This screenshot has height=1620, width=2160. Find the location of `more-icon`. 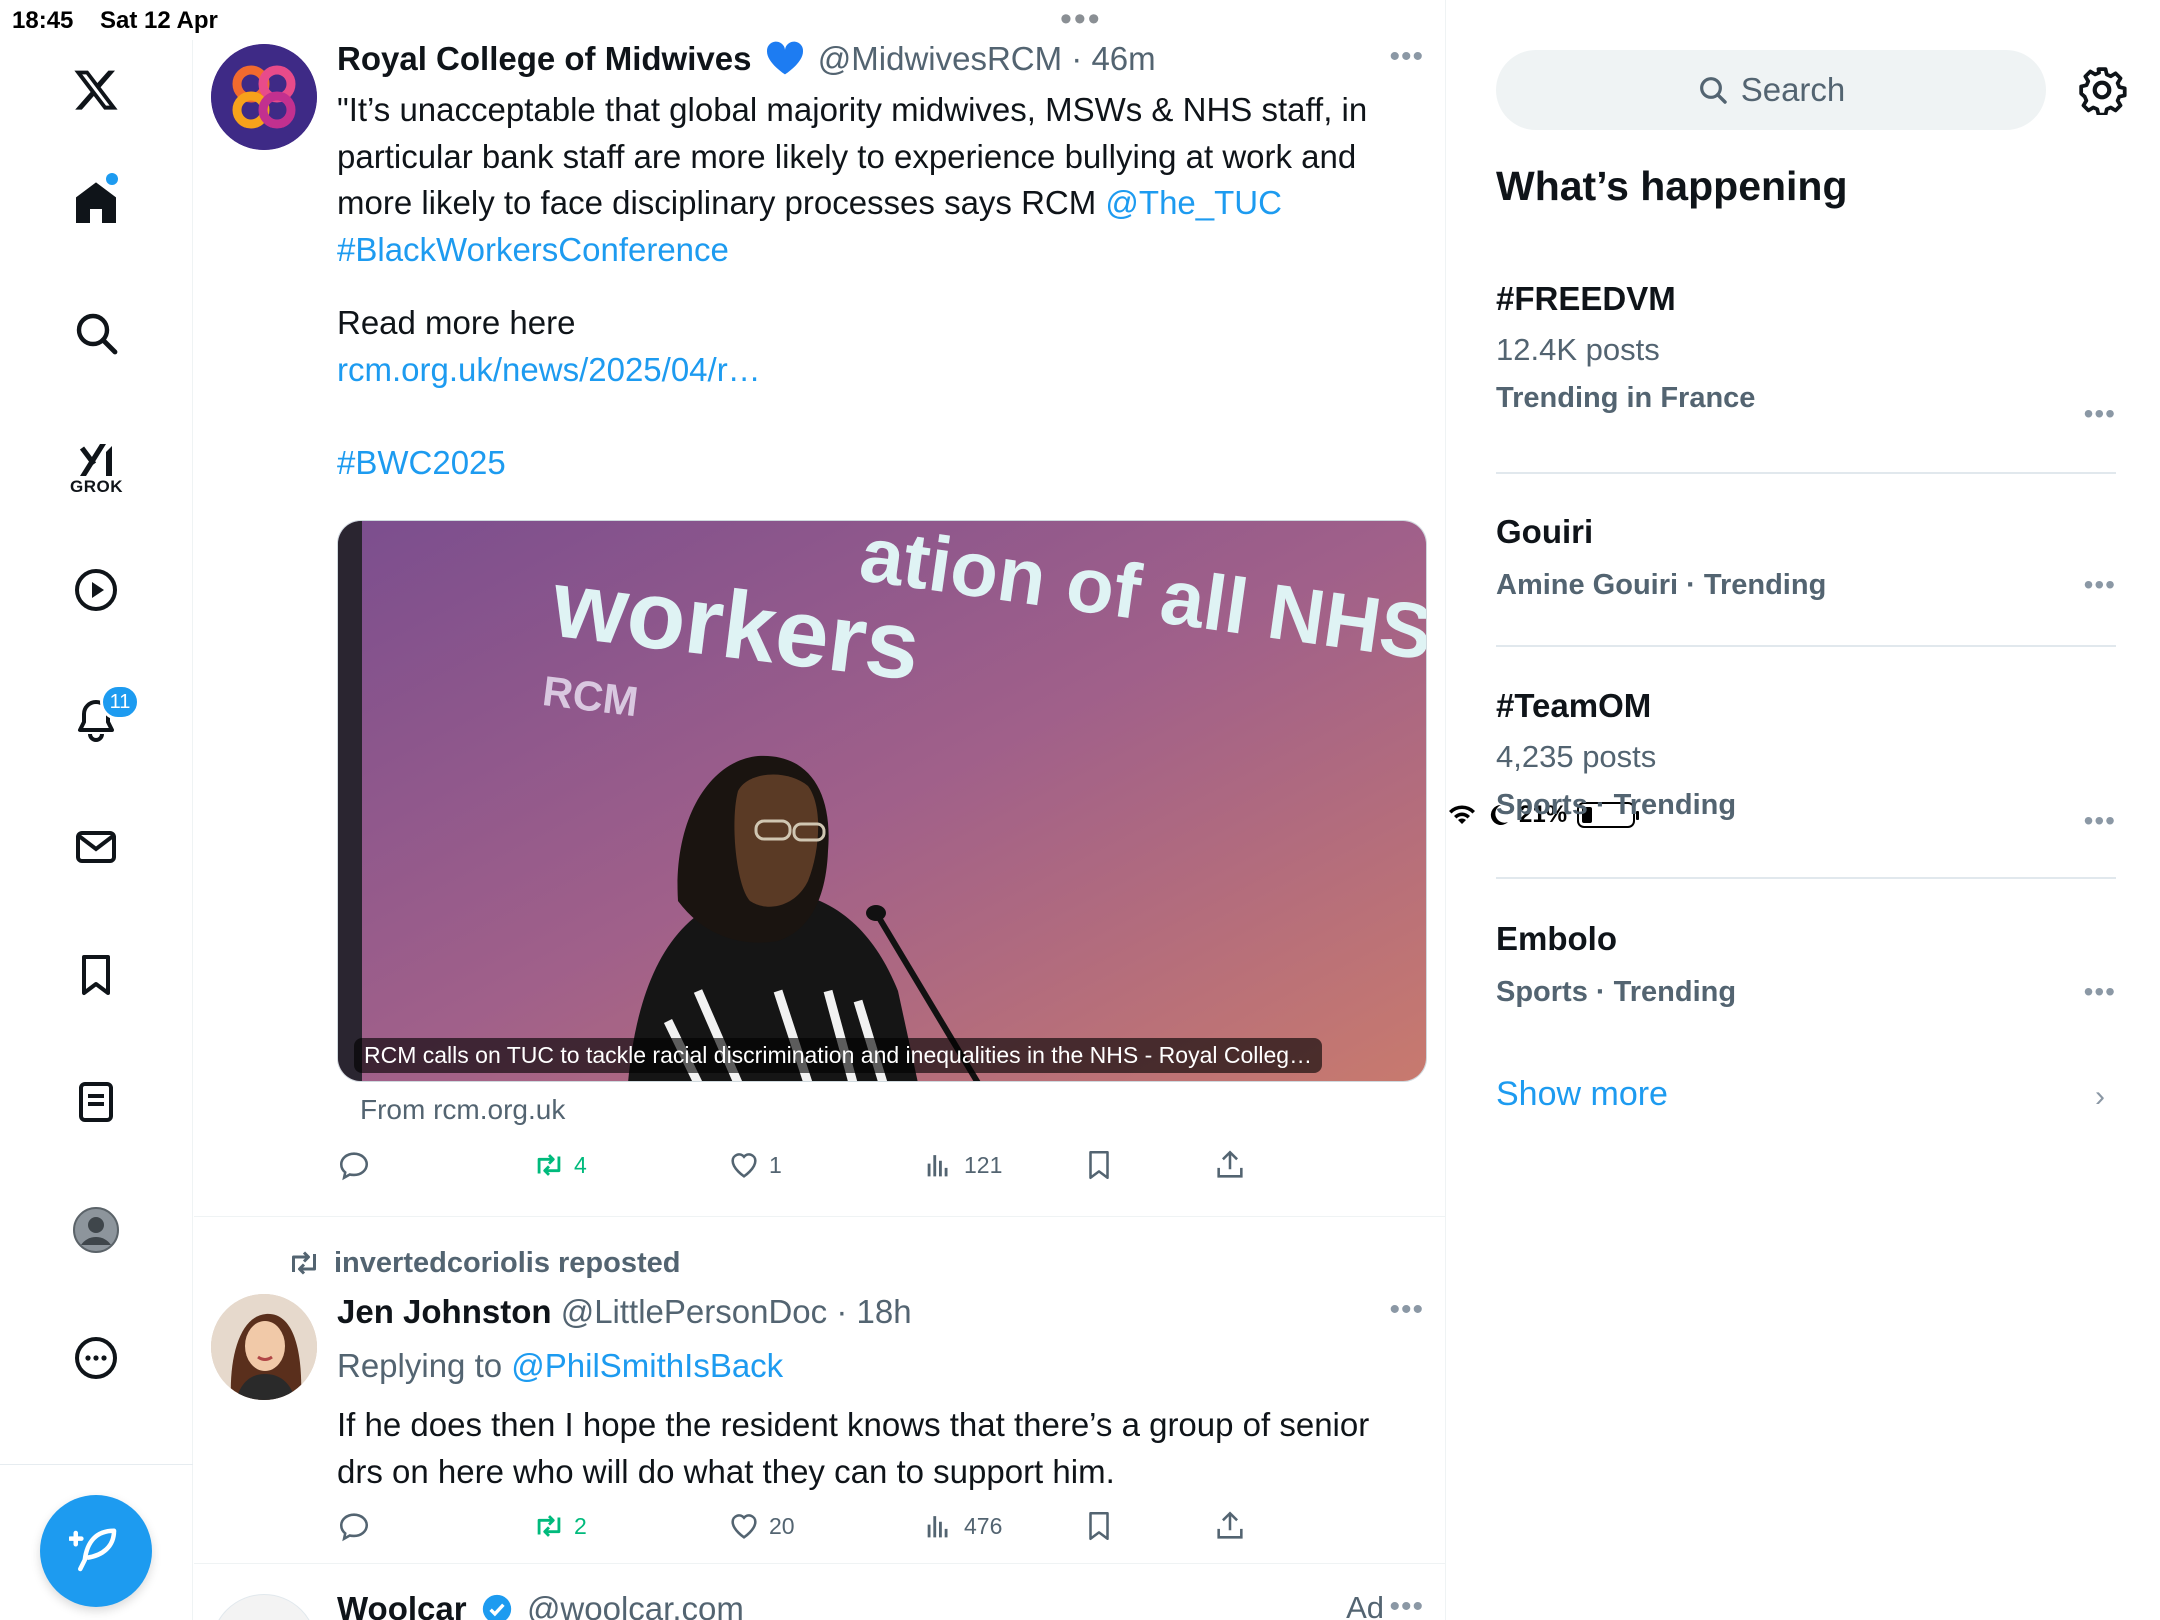

more-icon is located at coordinates (96, 1358).